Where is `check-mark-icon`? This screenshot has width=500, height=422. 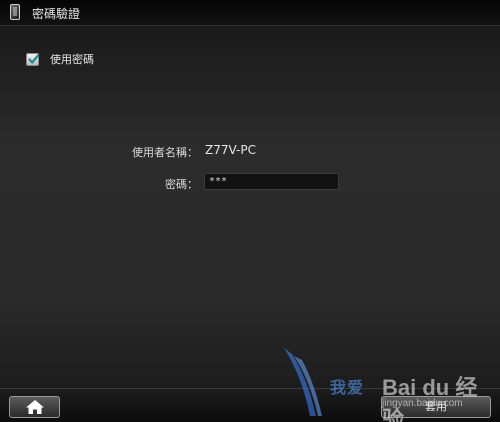
check-mark-icon is located at coordinates (34, 58).